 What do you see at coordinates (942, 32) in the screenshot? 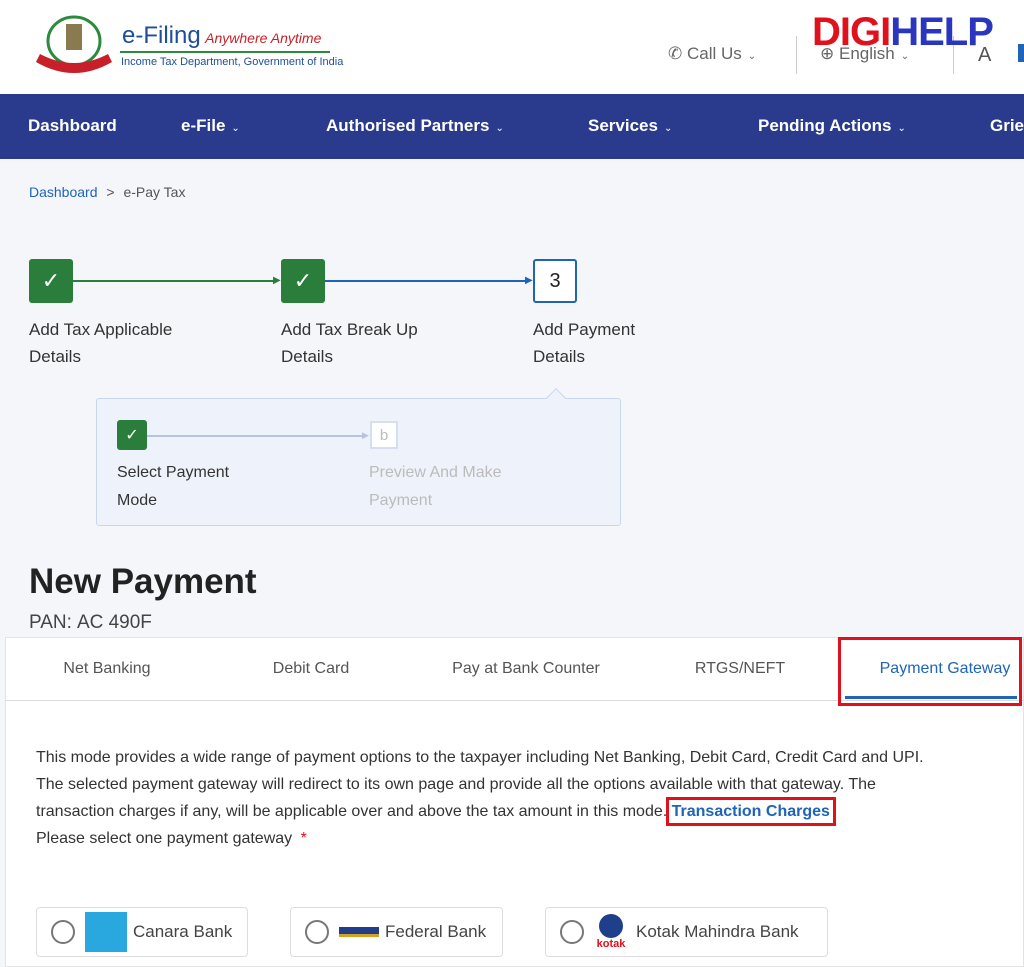
I see `watermark-help: HELP` at bounding box center [942, 32].